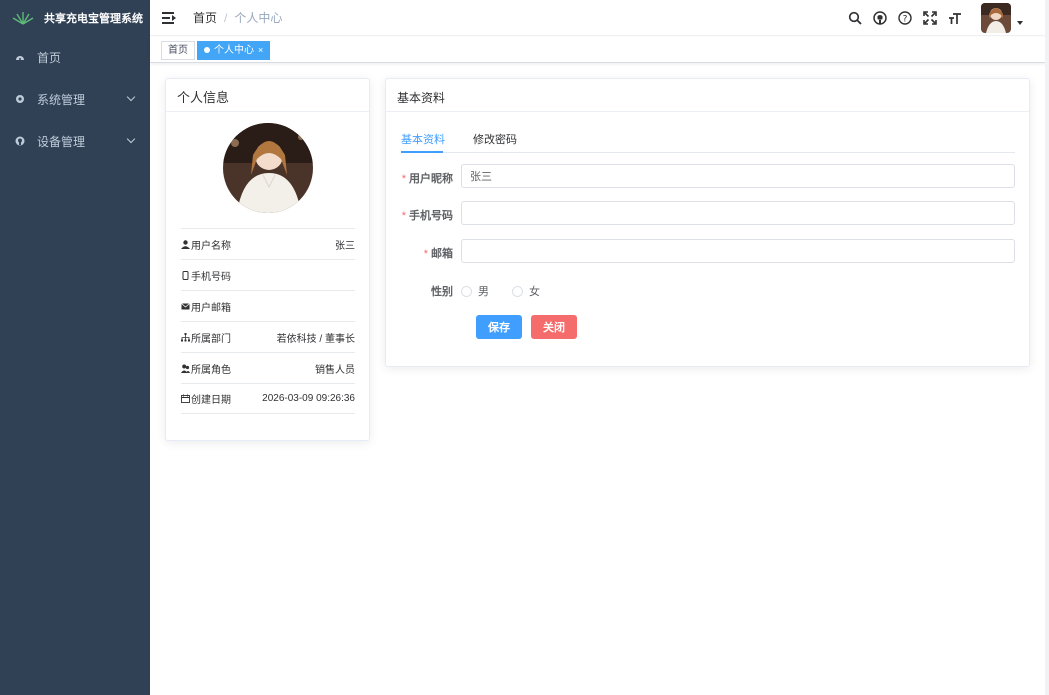 The height and width of the screenshot is (695, 1049). I want to click on window-edge, so click(1047, 347).